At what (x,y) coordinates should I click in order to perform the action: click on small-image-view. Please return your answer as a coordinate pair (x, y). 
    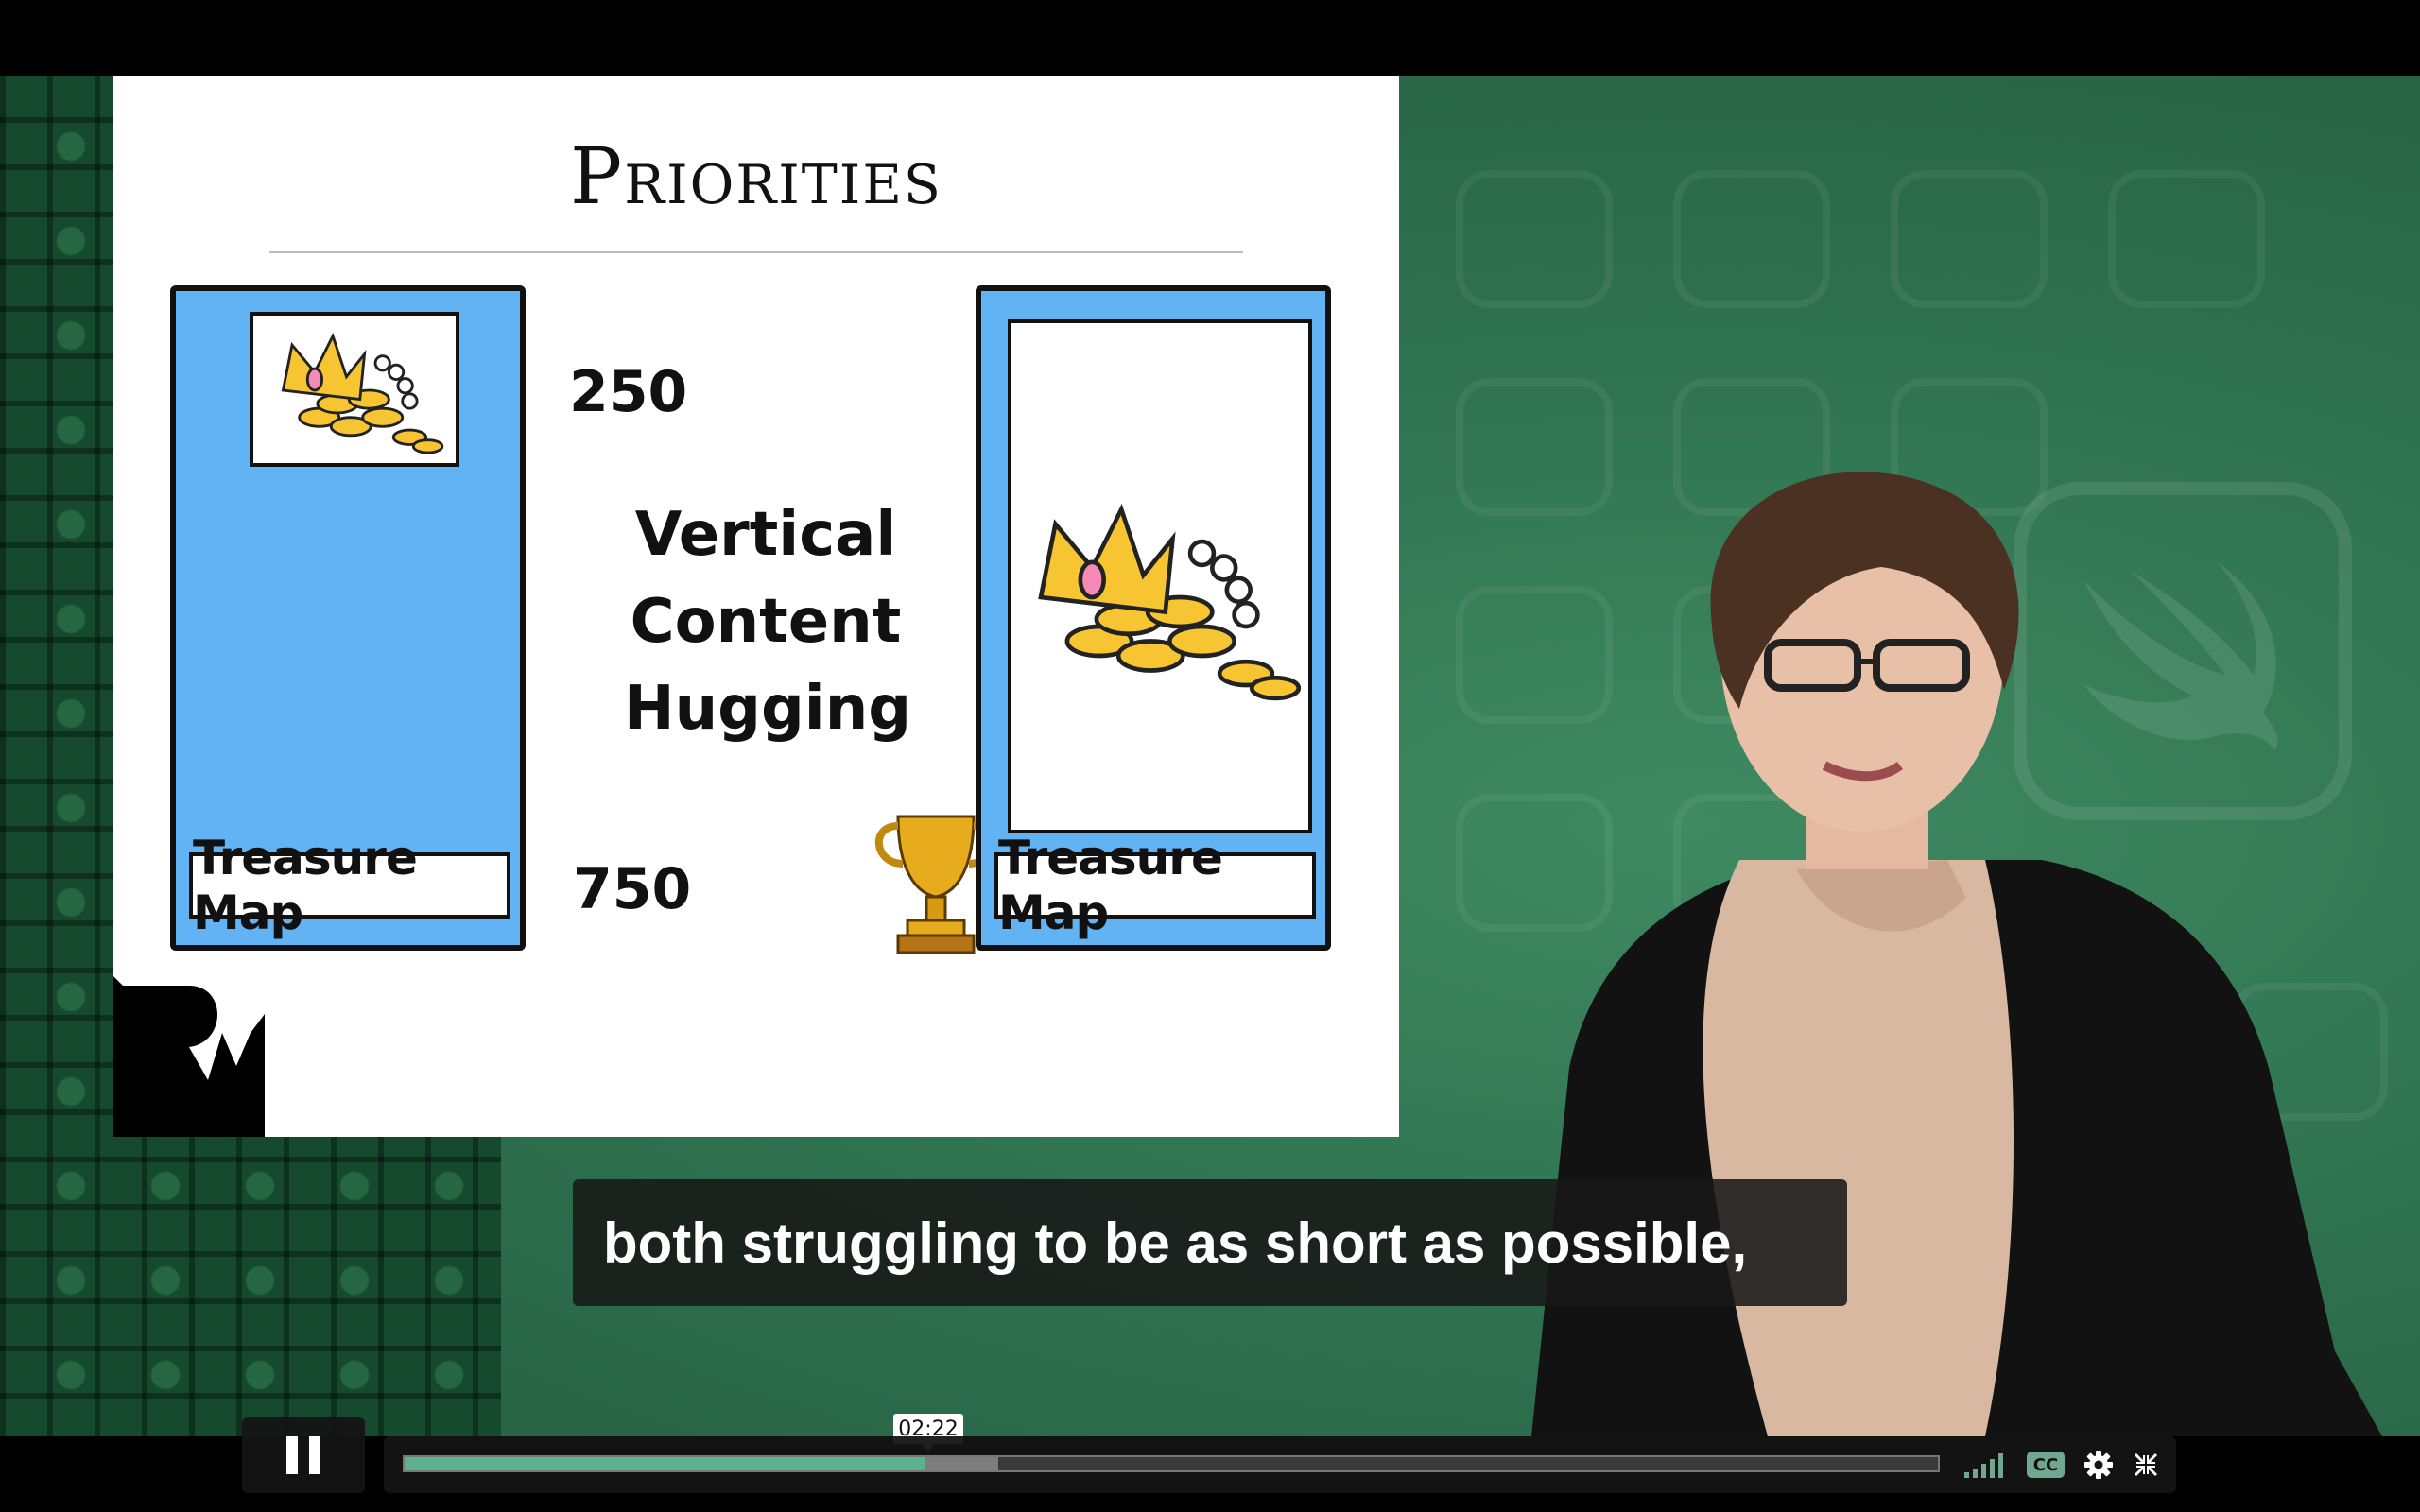
    Looking at the image, I should click on (354, 389).